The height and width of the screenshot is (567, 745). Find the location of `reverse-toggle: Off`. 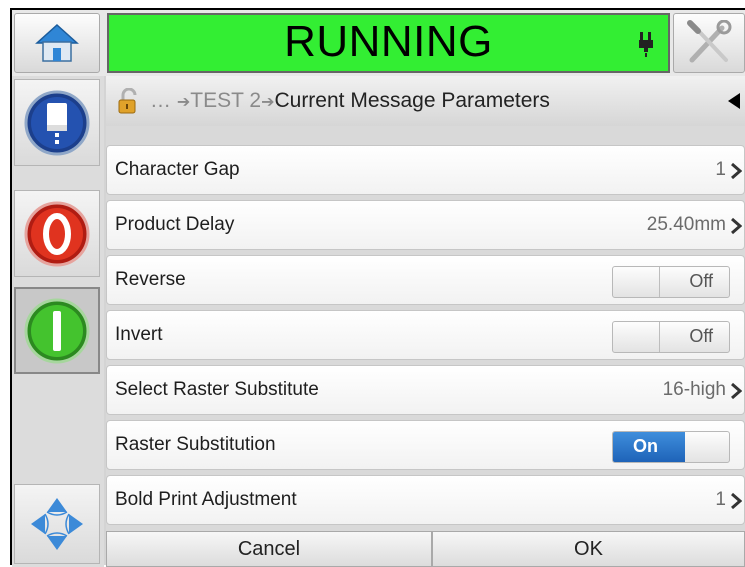

reverse-toggle: Off is located at coordinates (671, 282).